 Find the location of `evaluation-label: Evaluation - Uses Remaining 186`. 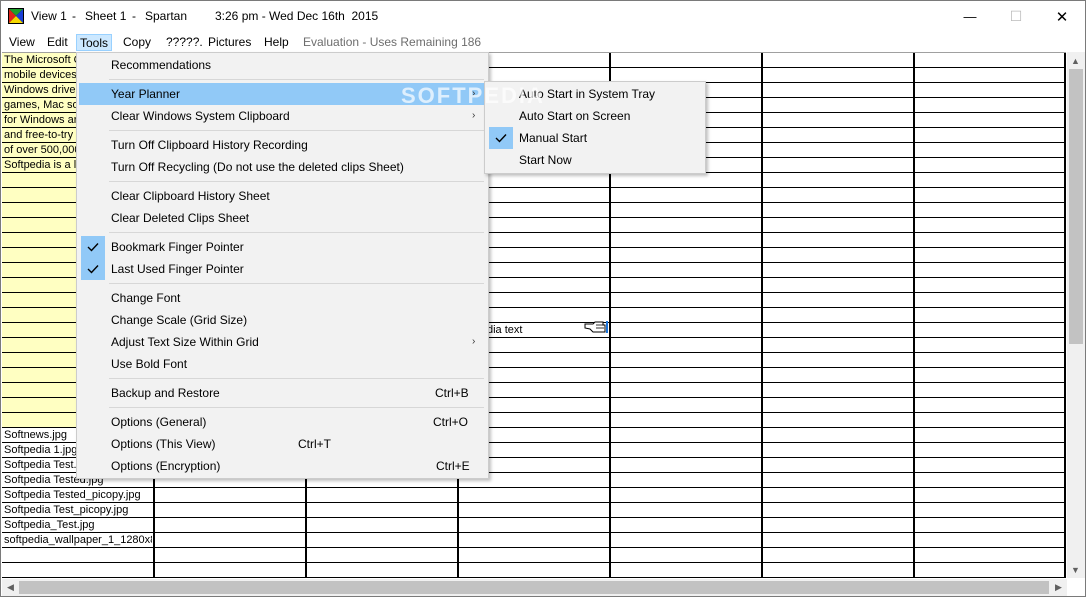

evaluation-label: Evaluation - Uses Remaining 186 is located at coordinates (392, 42).